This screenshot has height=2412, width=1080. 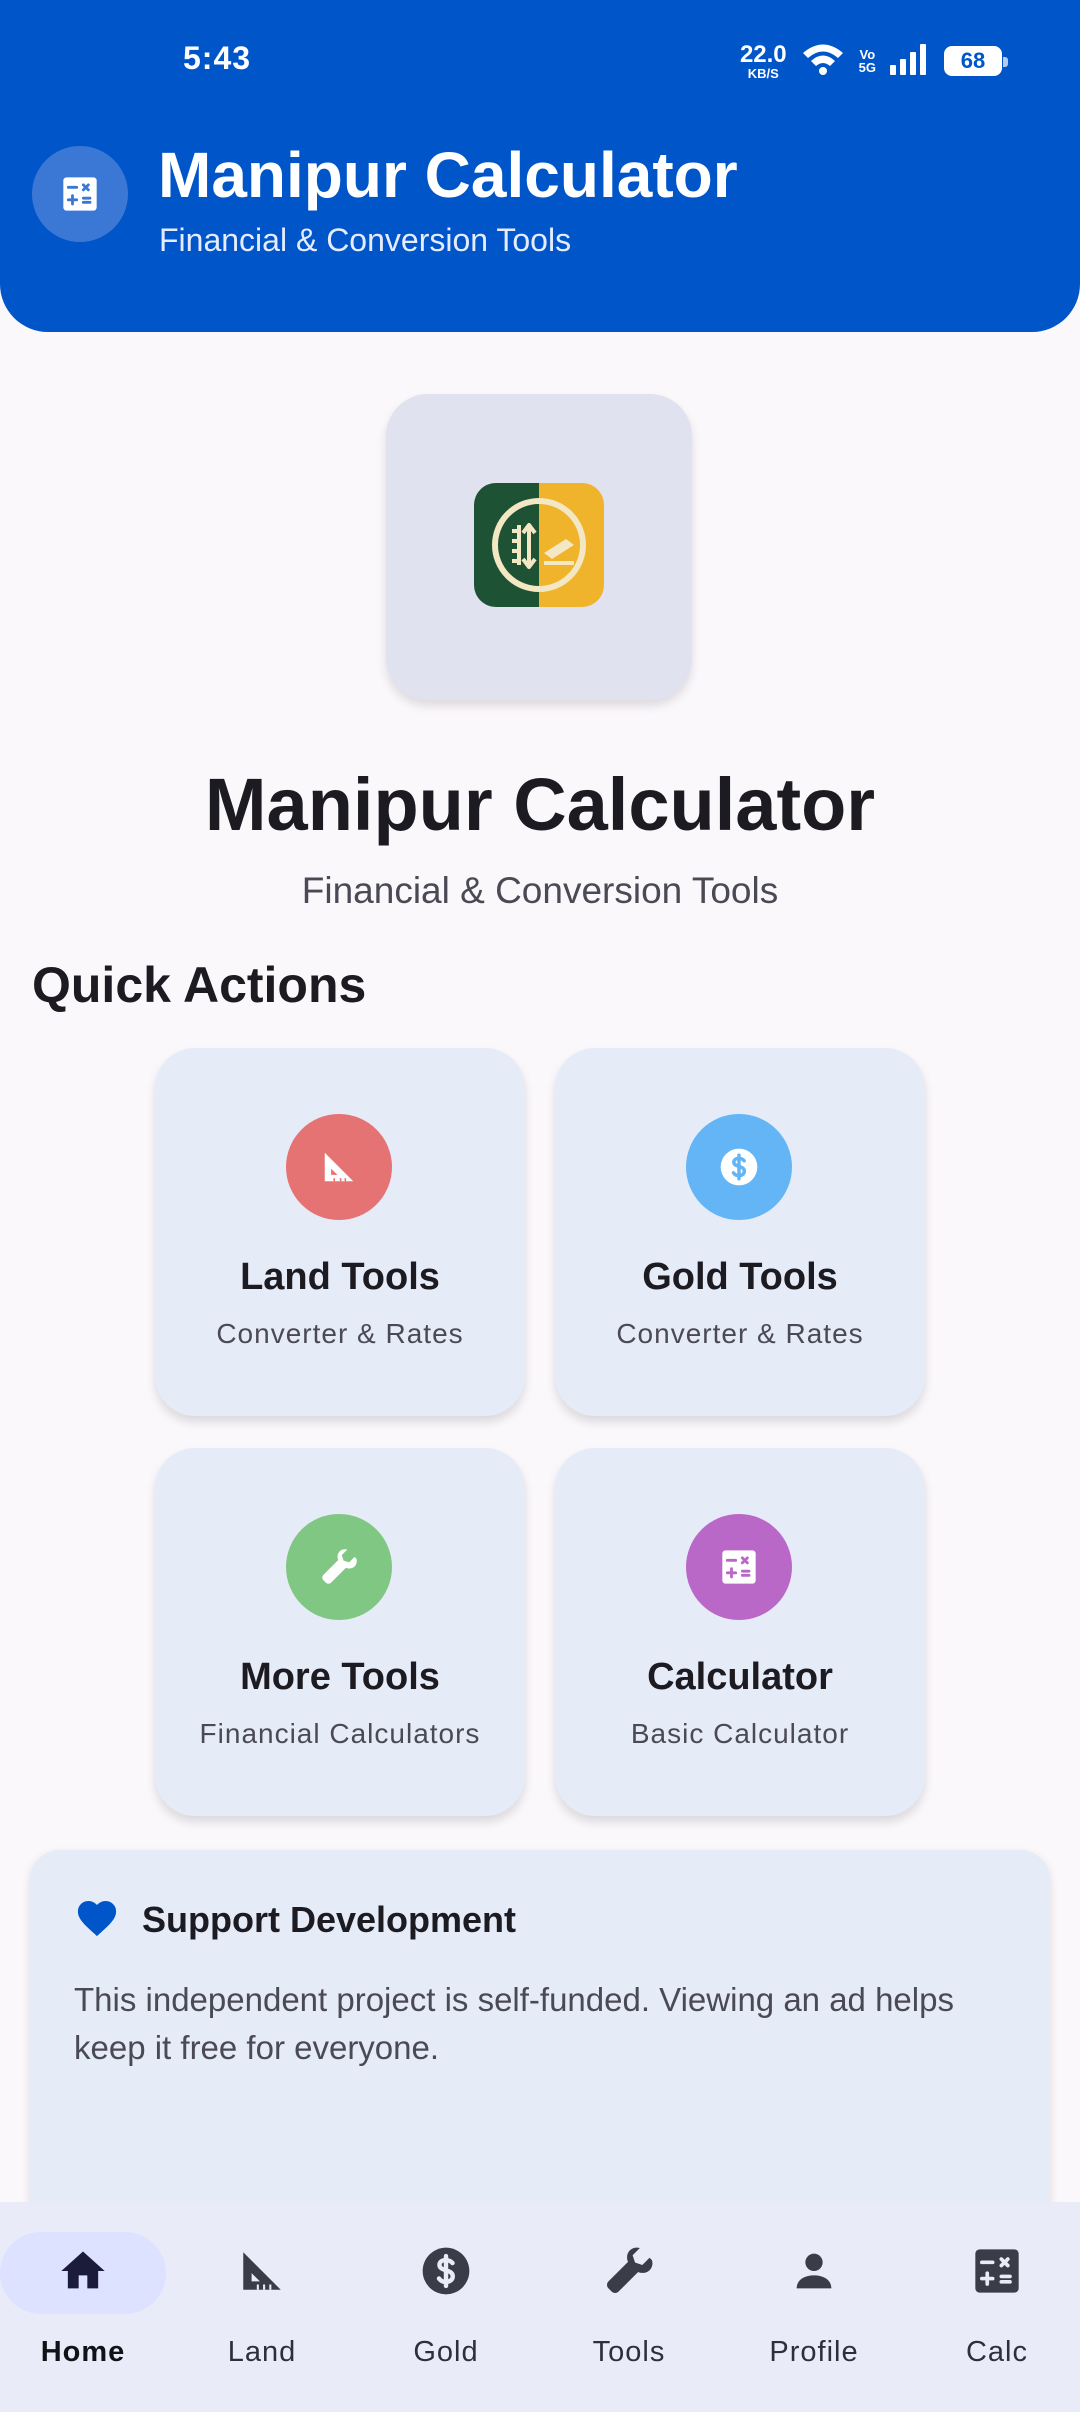 I want to click on nav-calc-container, so click(x=997, y=2273).